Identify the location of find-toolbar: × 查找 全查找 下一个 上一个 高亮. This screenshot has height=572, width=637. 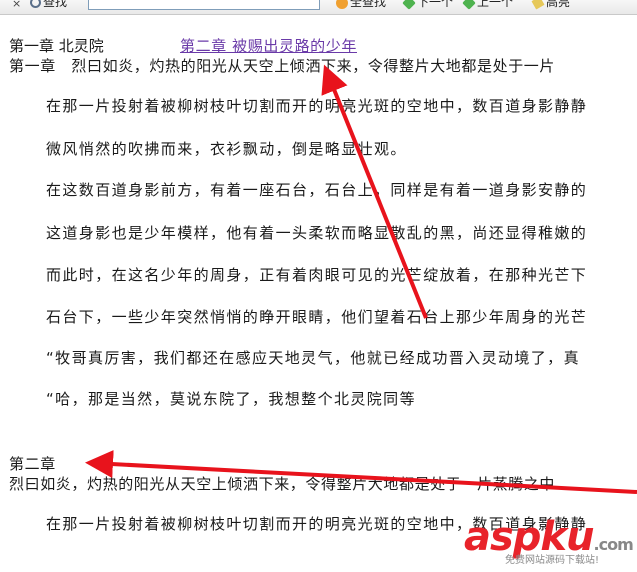
(318, 7).